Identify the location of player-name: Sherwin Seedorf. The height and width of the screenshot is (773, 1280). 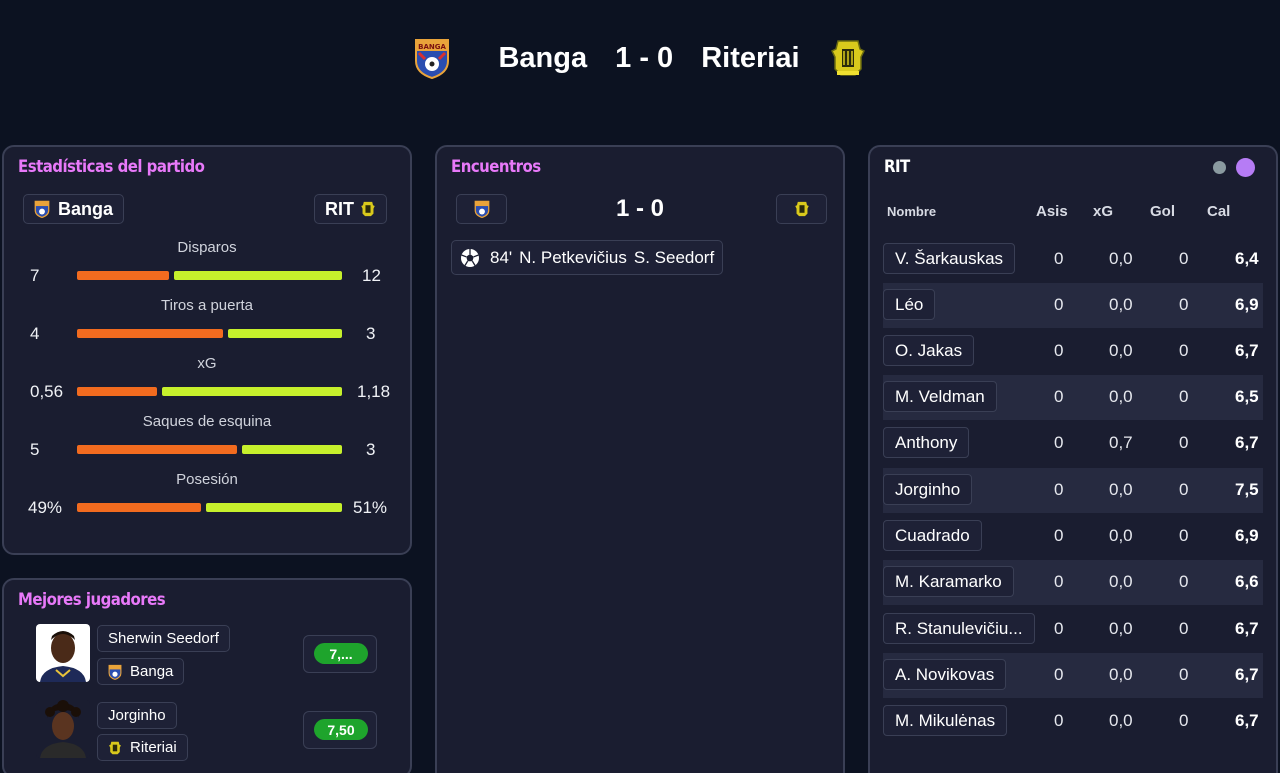
(163, 638).